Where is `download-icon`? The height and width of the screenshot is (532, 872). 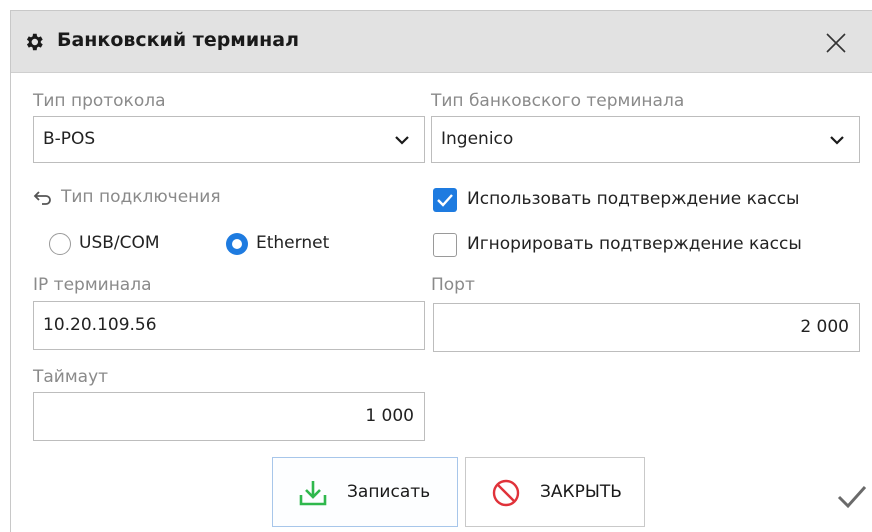
download-icon is located at coordinates (313, 493).